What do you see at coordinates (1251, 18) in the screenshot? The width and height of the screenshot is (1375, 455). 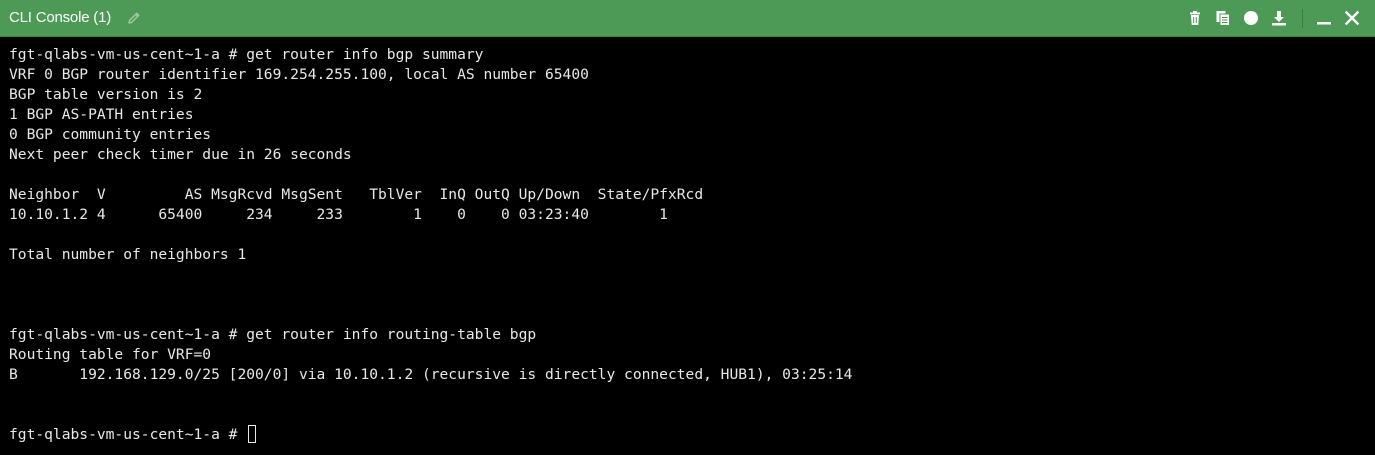 I see `record-icon` at bounding box center [1251, 18].